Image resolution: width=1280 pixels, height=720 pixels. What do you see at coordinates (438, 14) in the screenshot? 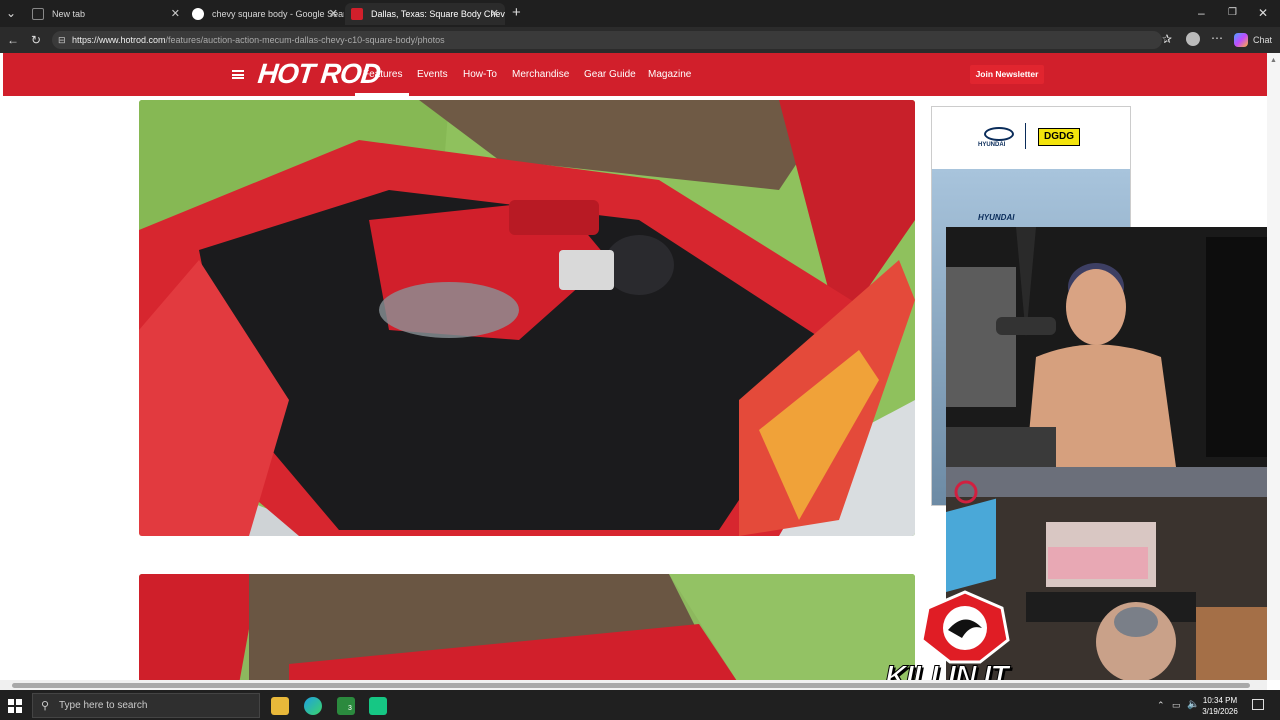
I see `tab-title: Dallas, Texas: Square Body Chevy C` at bounding box center [438, 14].